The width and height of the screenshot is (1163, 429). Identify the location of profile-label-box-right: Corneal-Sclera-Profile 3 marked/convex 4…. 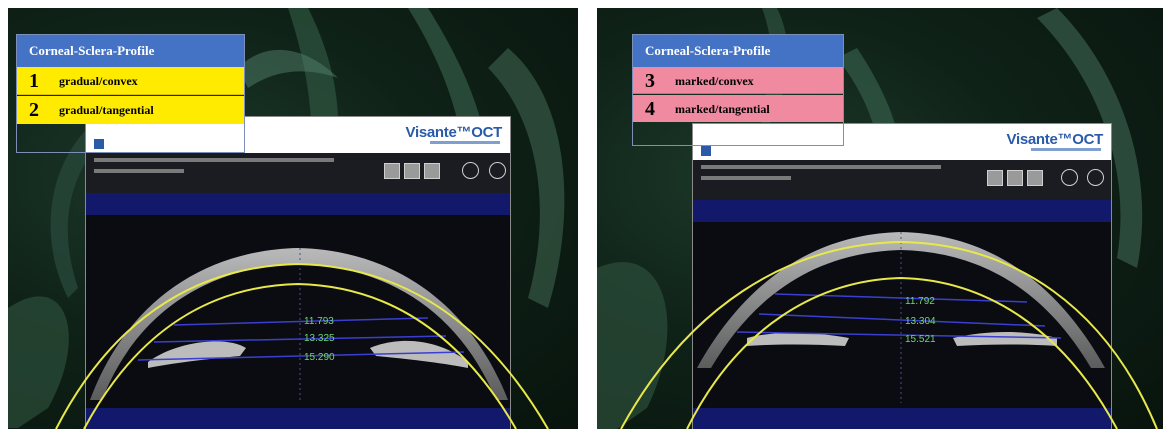
(738, 90).